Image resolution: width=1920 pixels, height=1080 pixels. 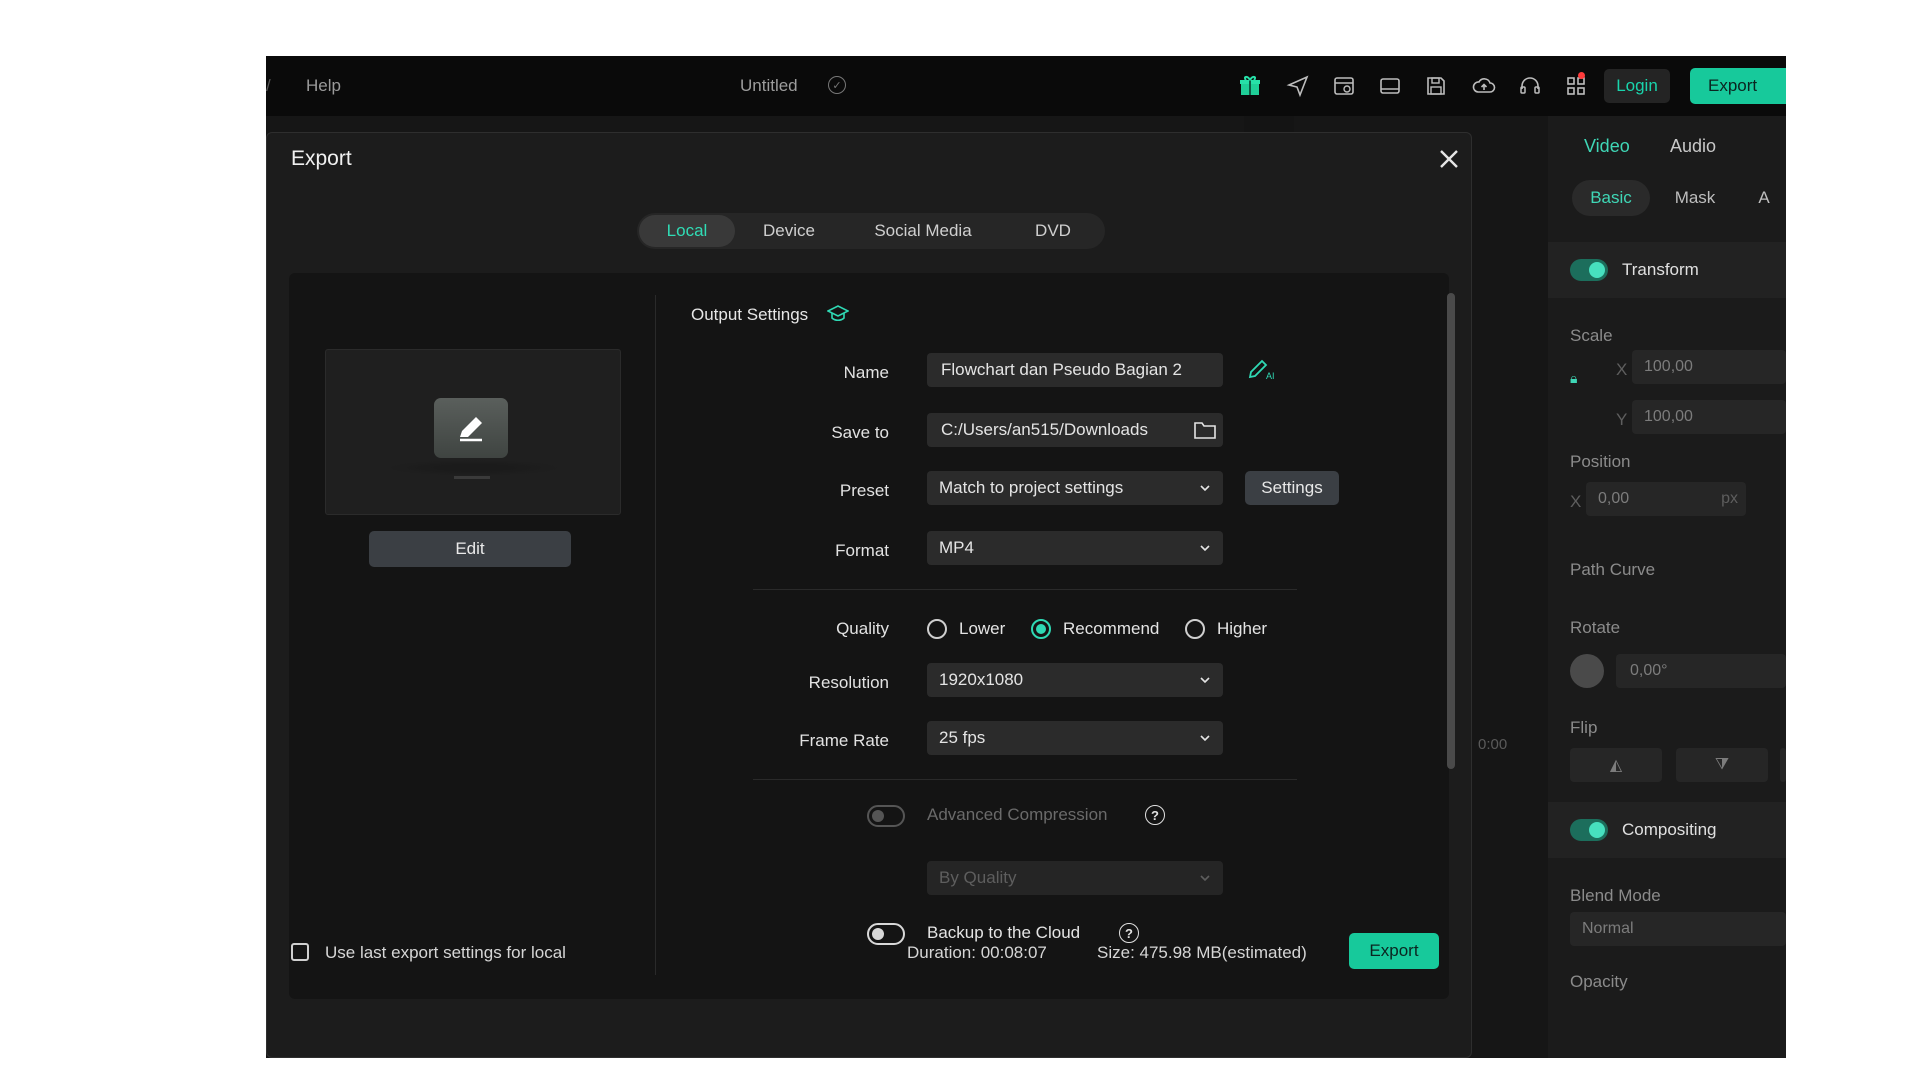 What do you see at coordinates (300, 952) in the screenshot?
I see `use-last-settings-checkbox` at bounding box center [300, 952].